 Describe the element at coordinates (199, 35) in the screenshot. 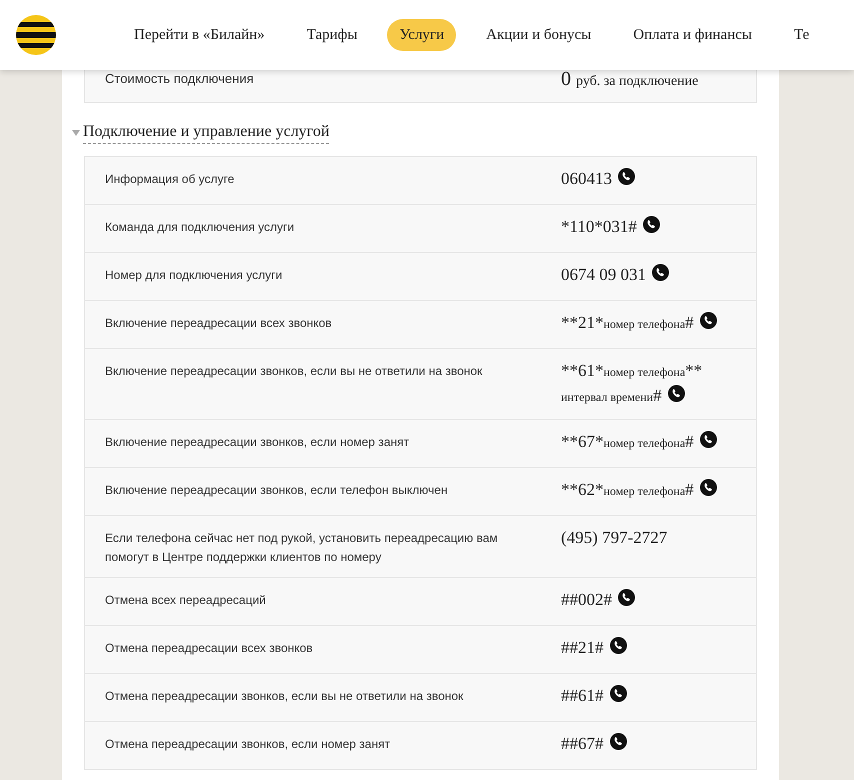

I see `nav-link: Перейти в «Билайн»` at that location.